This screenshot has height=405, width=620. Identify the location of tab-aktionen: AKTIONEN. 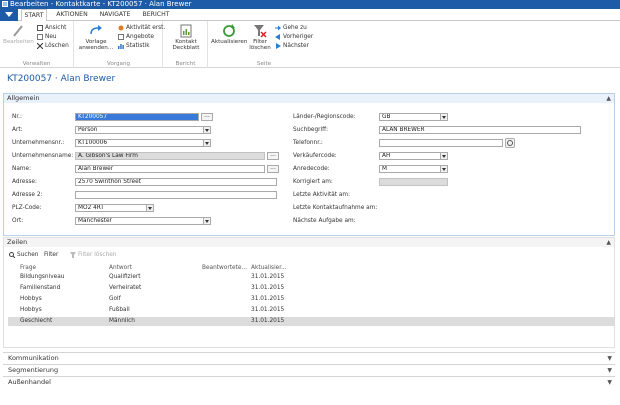
(72, 15).